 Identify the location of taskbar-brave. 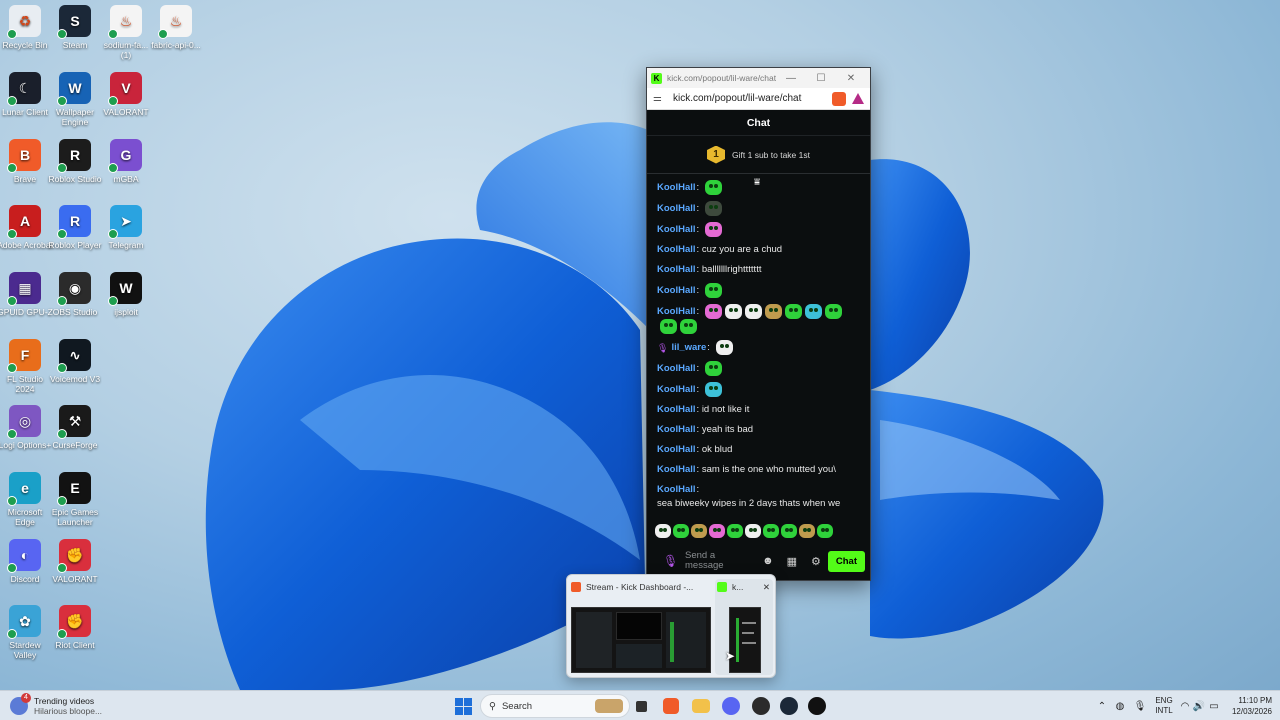
(671, 706).